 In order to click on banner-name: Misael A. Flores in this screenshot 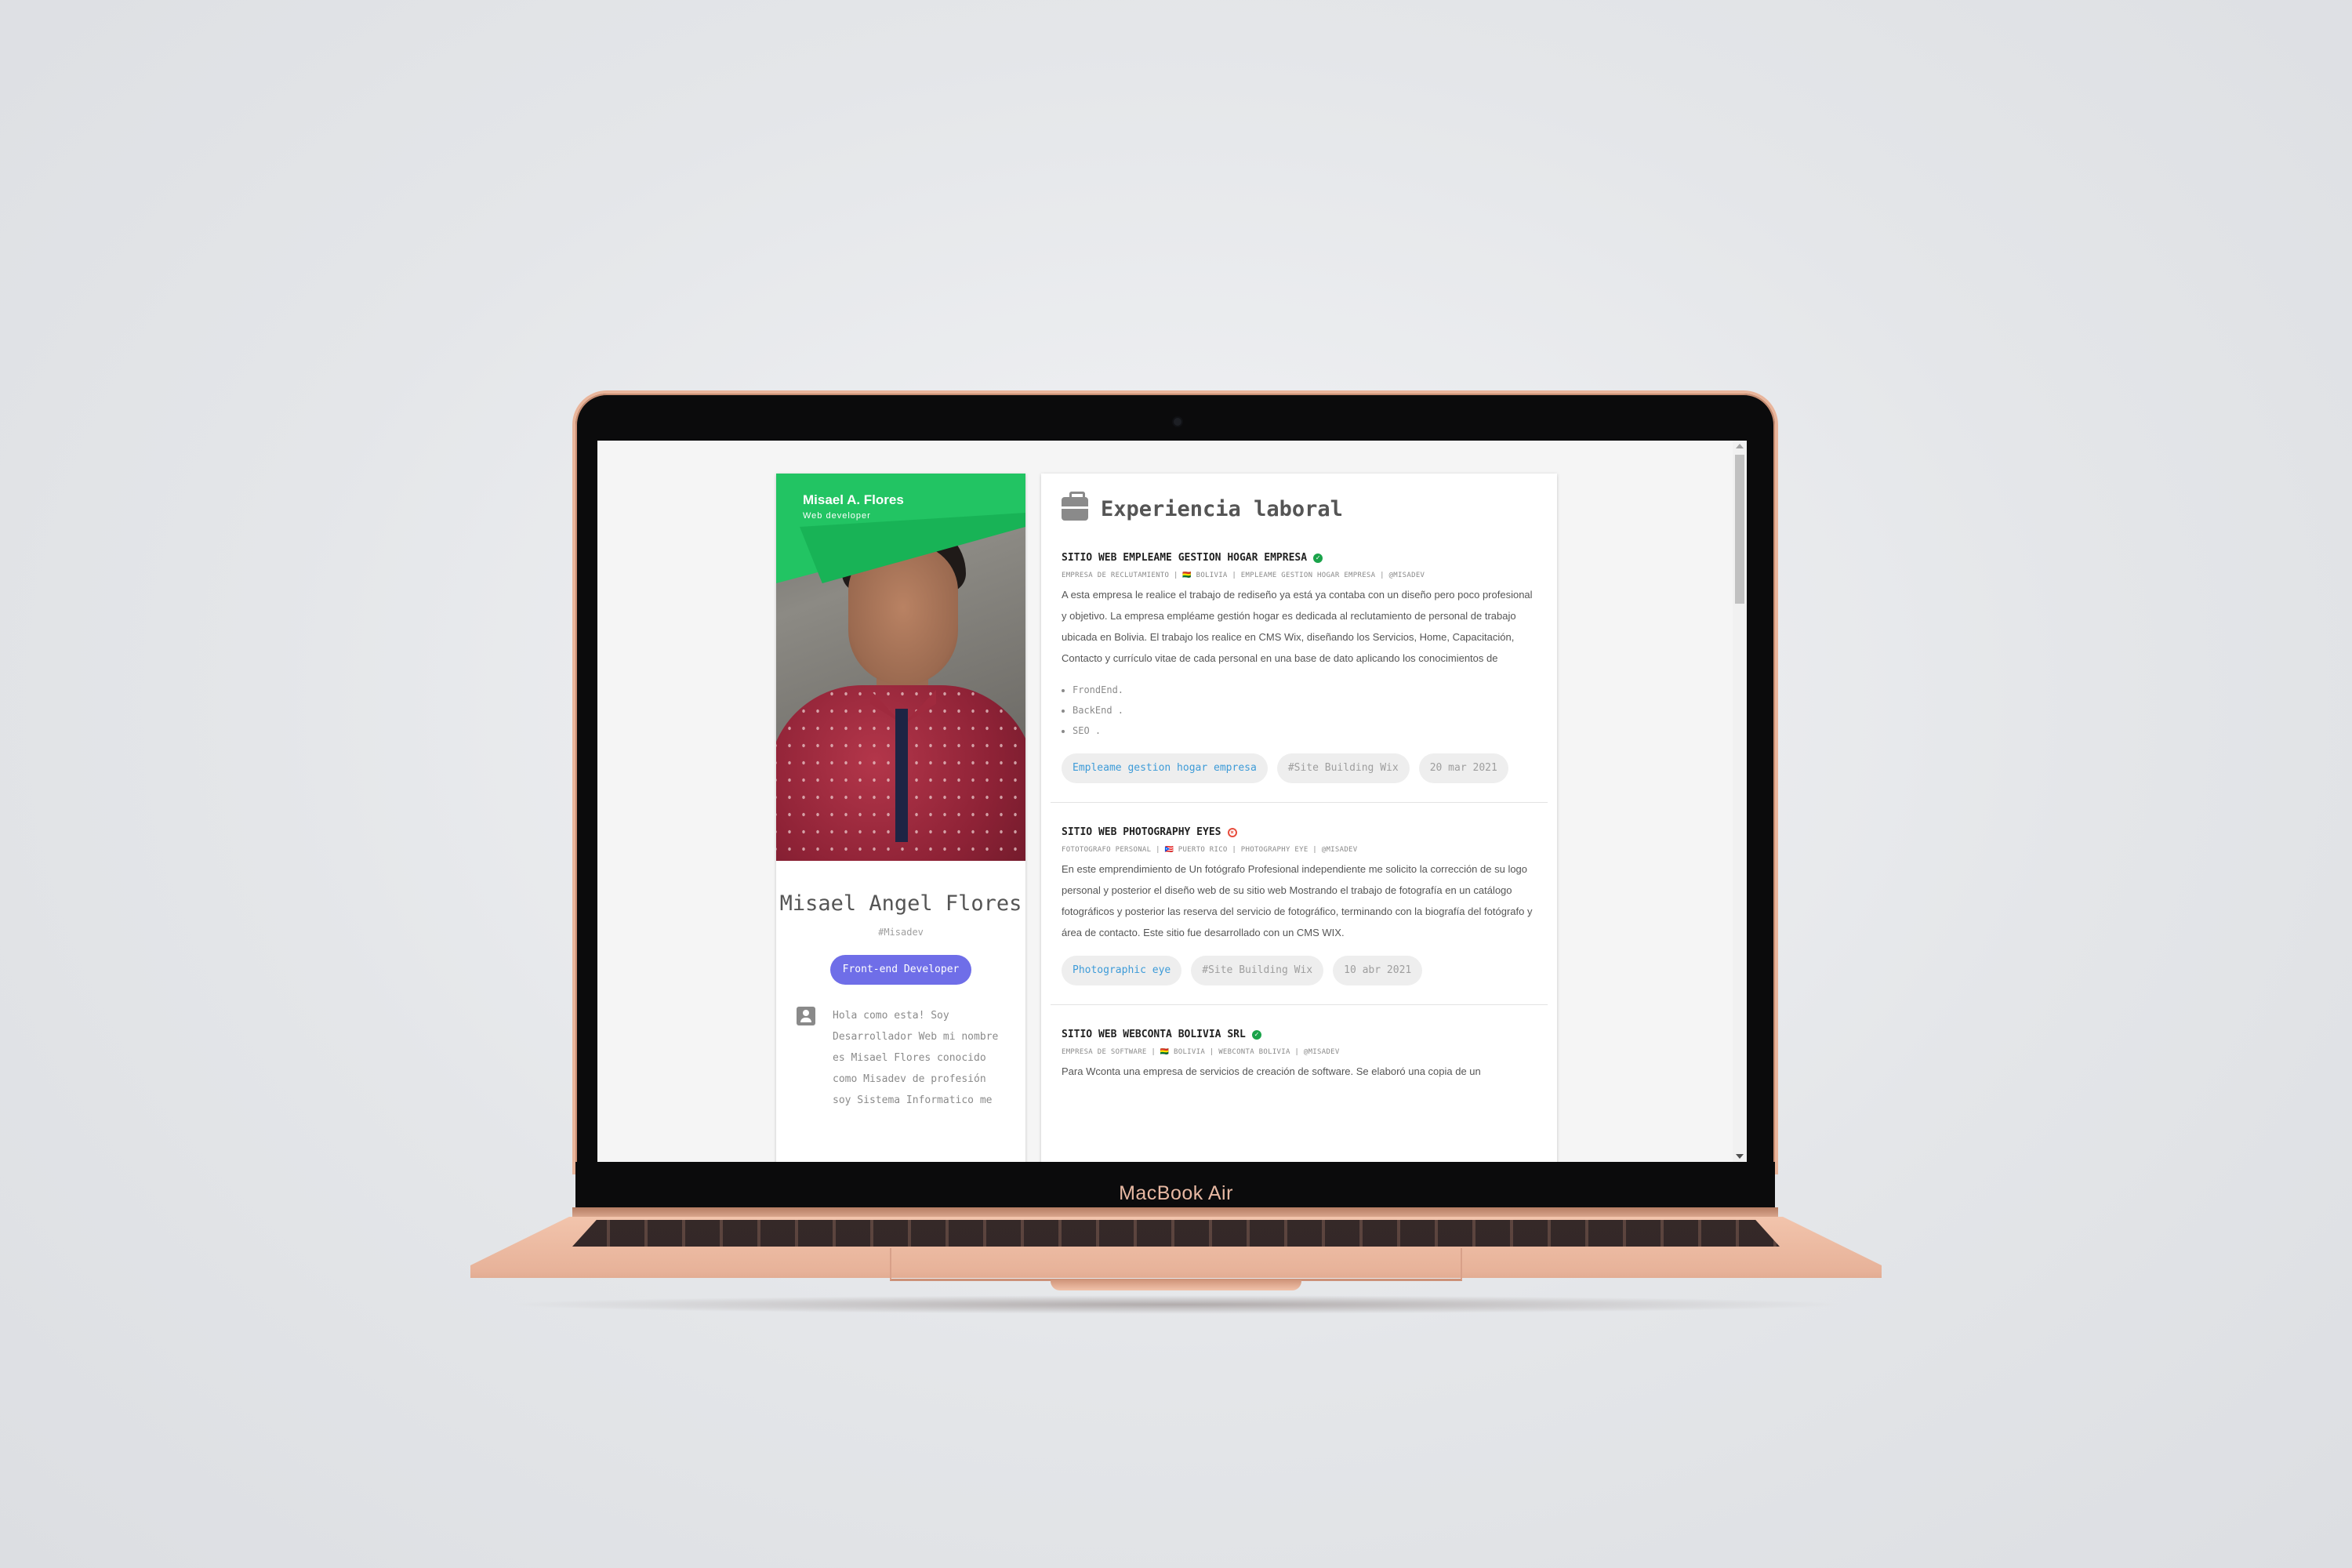, I will do `click(853, 500)`.